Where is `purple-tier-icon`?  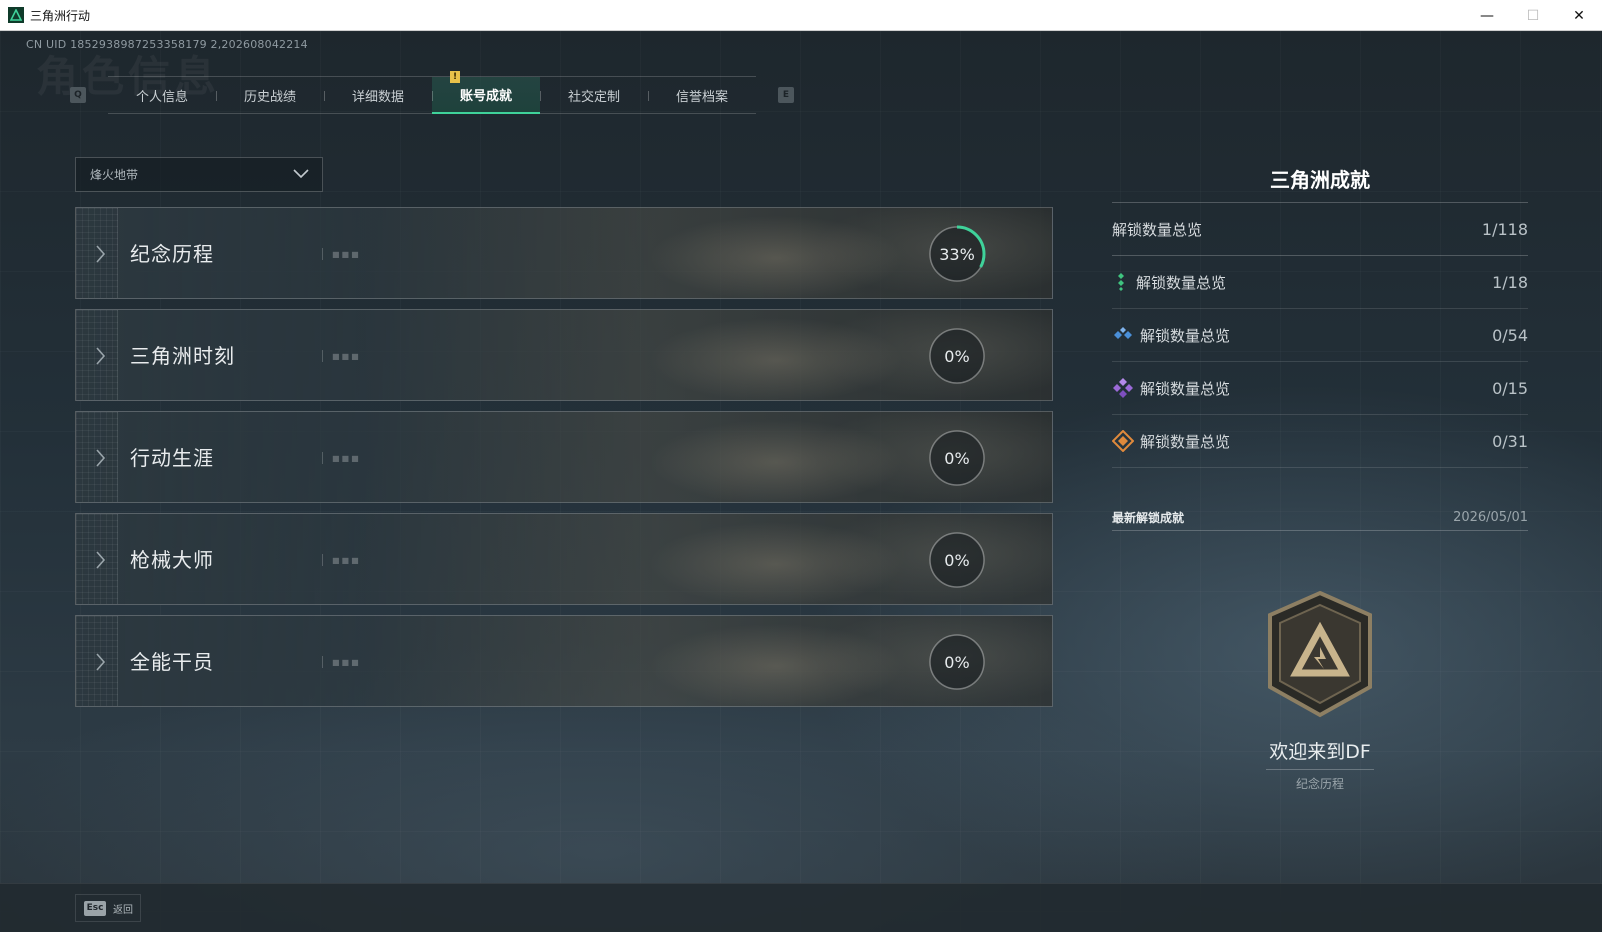
purple-tier-icon is located at coordinates (1123, 388).